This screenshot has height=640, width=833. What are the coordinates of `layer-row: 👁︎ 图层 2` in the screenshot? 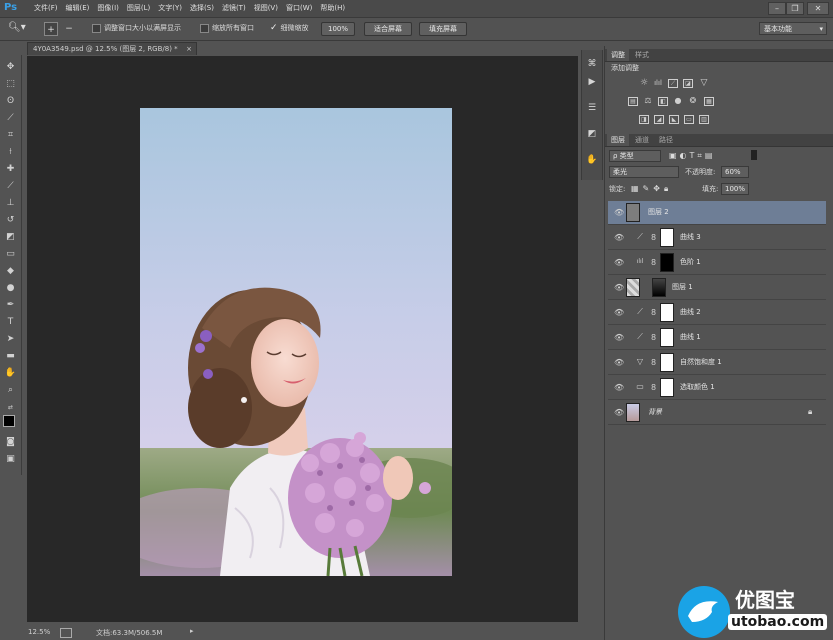 It's located at (717, 213).